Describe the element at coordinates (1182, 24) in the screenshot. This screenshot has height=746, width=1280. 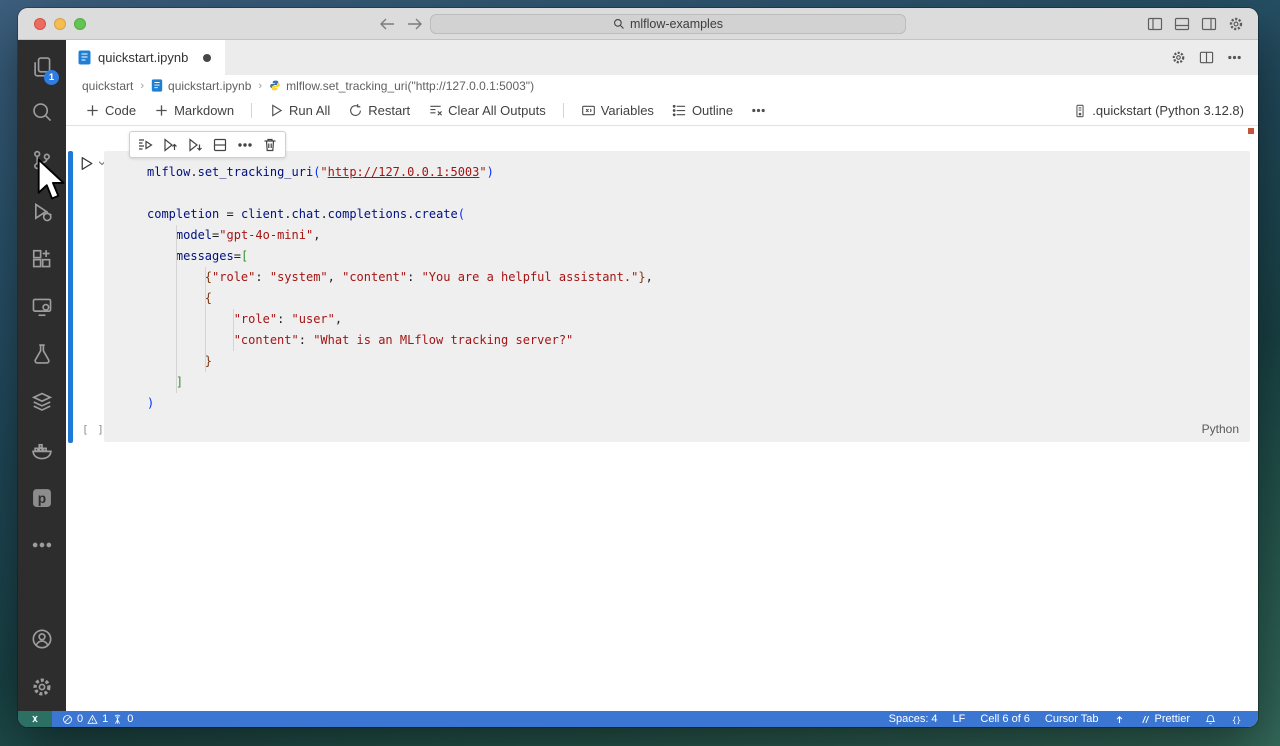
I see `toggle-panel-bottom-icon` at that location.